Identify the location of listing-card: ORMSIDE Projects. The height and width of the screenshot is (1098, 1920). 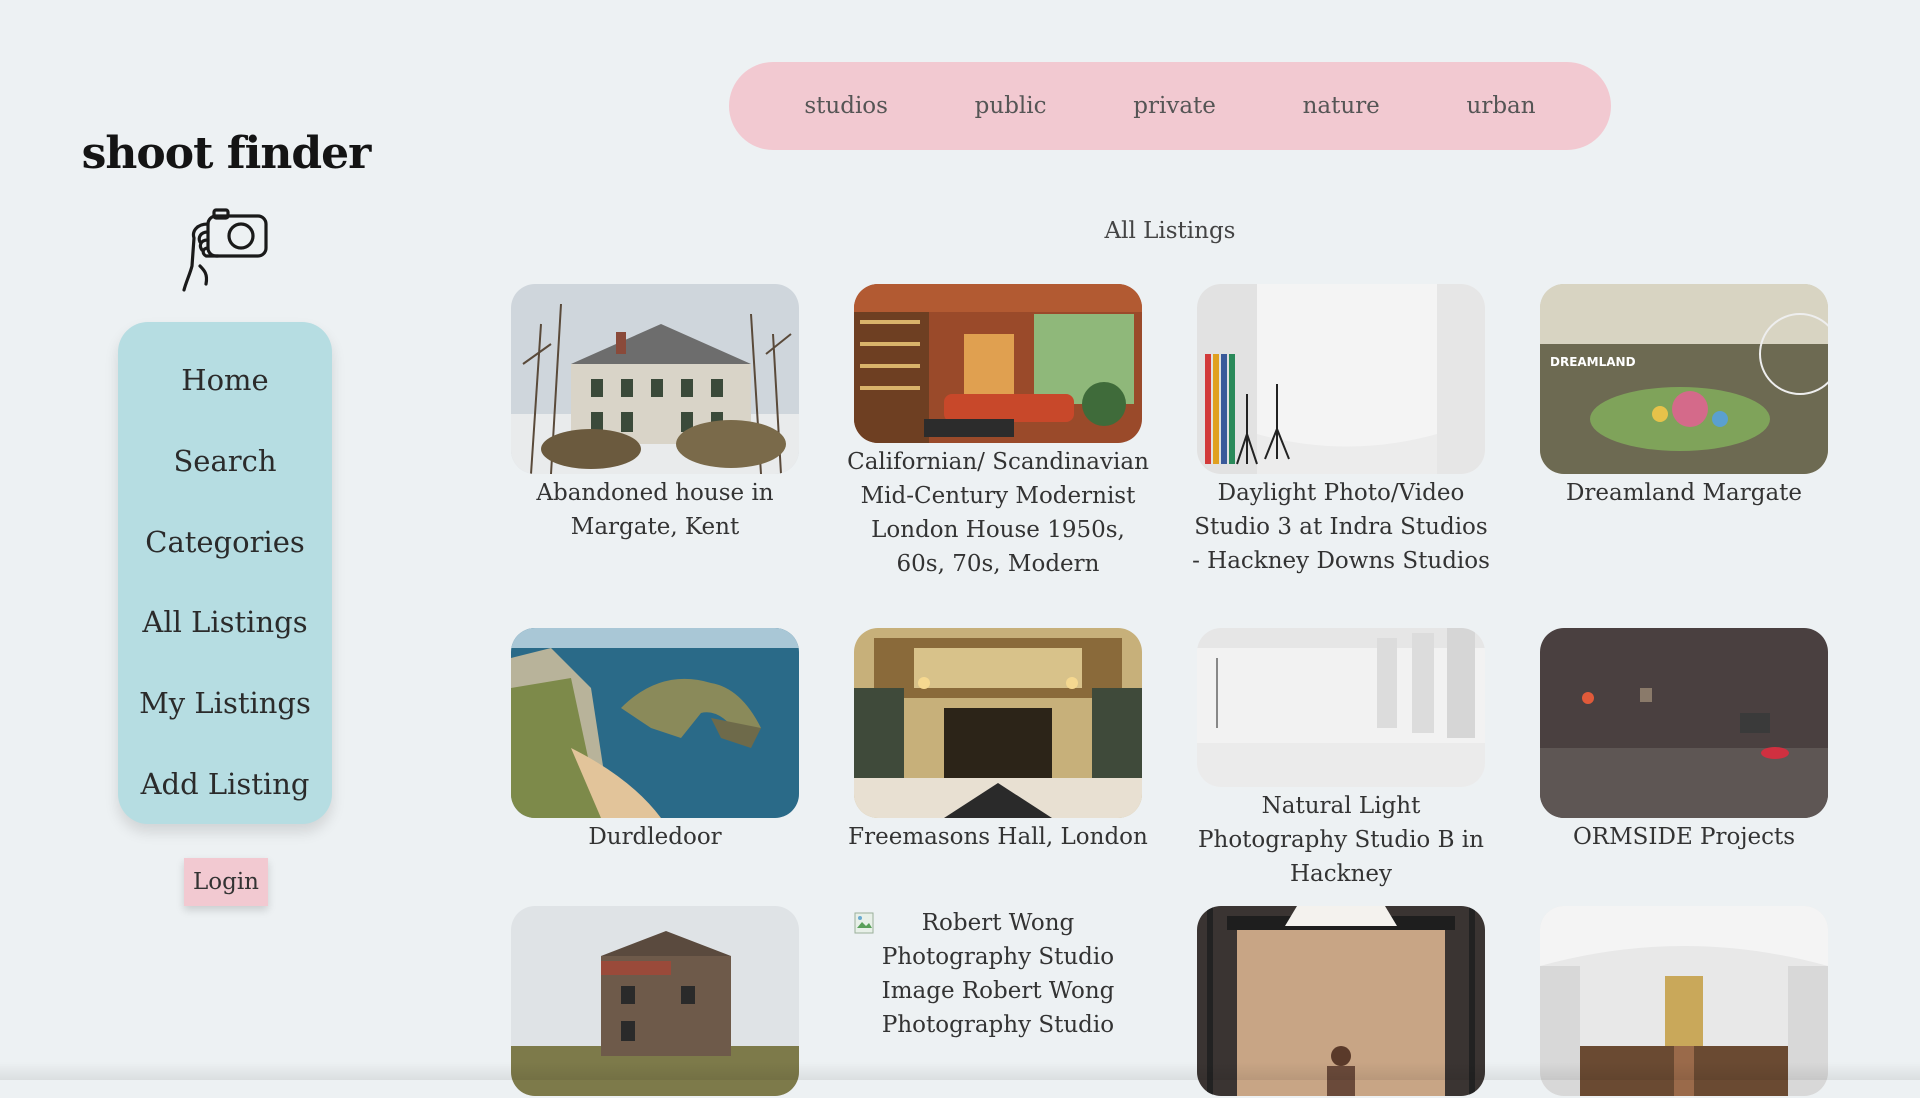
(1684, 741).